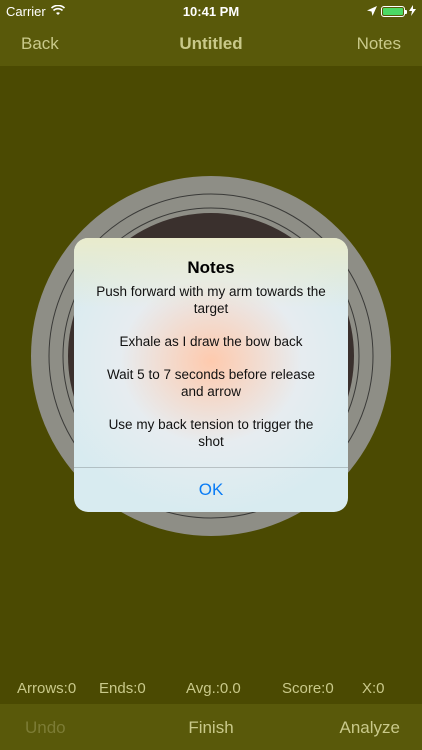  I want to click on finish-button: Finish, so click(210, 727).